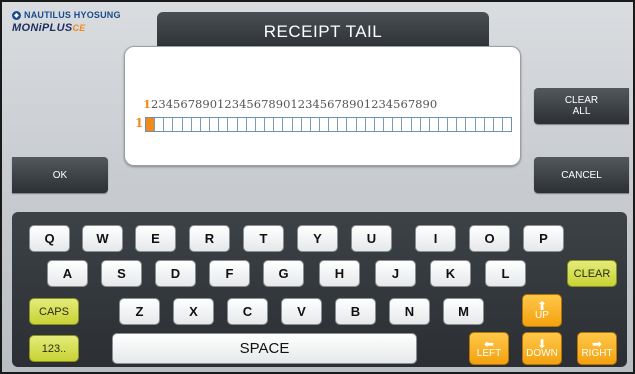  What do you see at coordinates (139, 123) in the screenshot?
I see `row-number: 1` at bounding box center [139, 123].